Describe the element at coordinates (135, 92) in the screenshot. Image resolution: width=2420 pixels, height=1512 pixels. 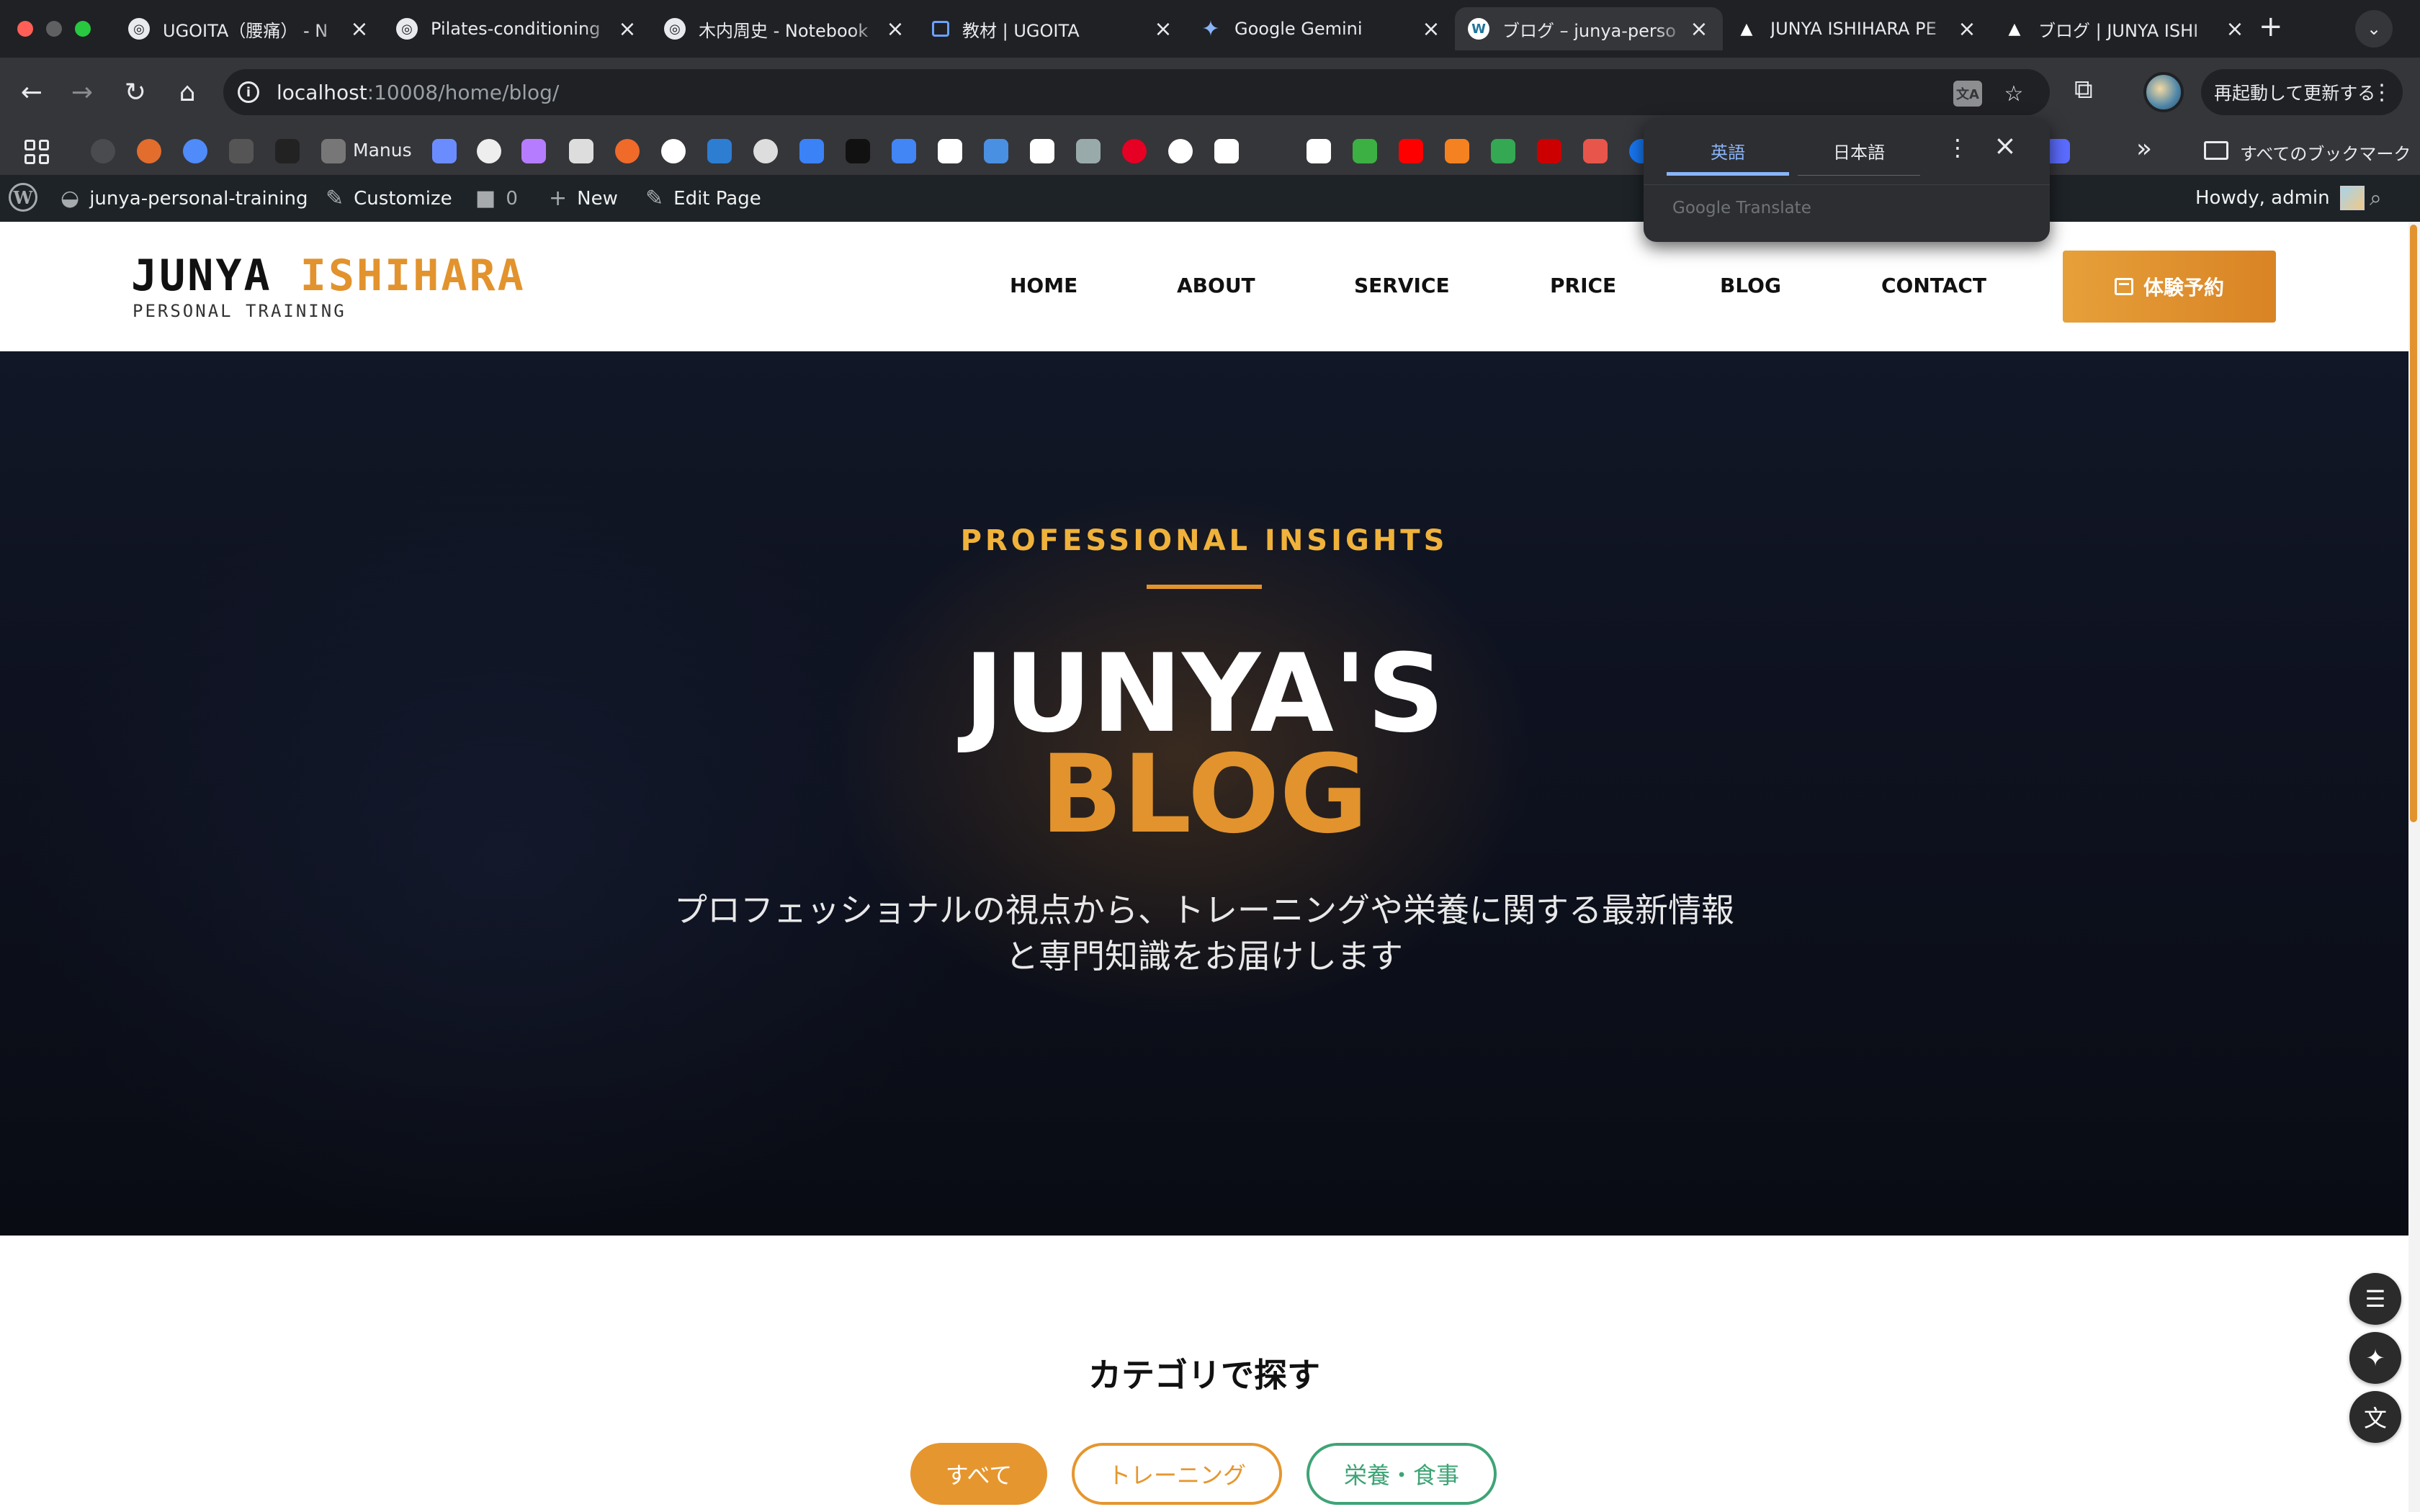
I see `reload-icon: ↻` at that location.